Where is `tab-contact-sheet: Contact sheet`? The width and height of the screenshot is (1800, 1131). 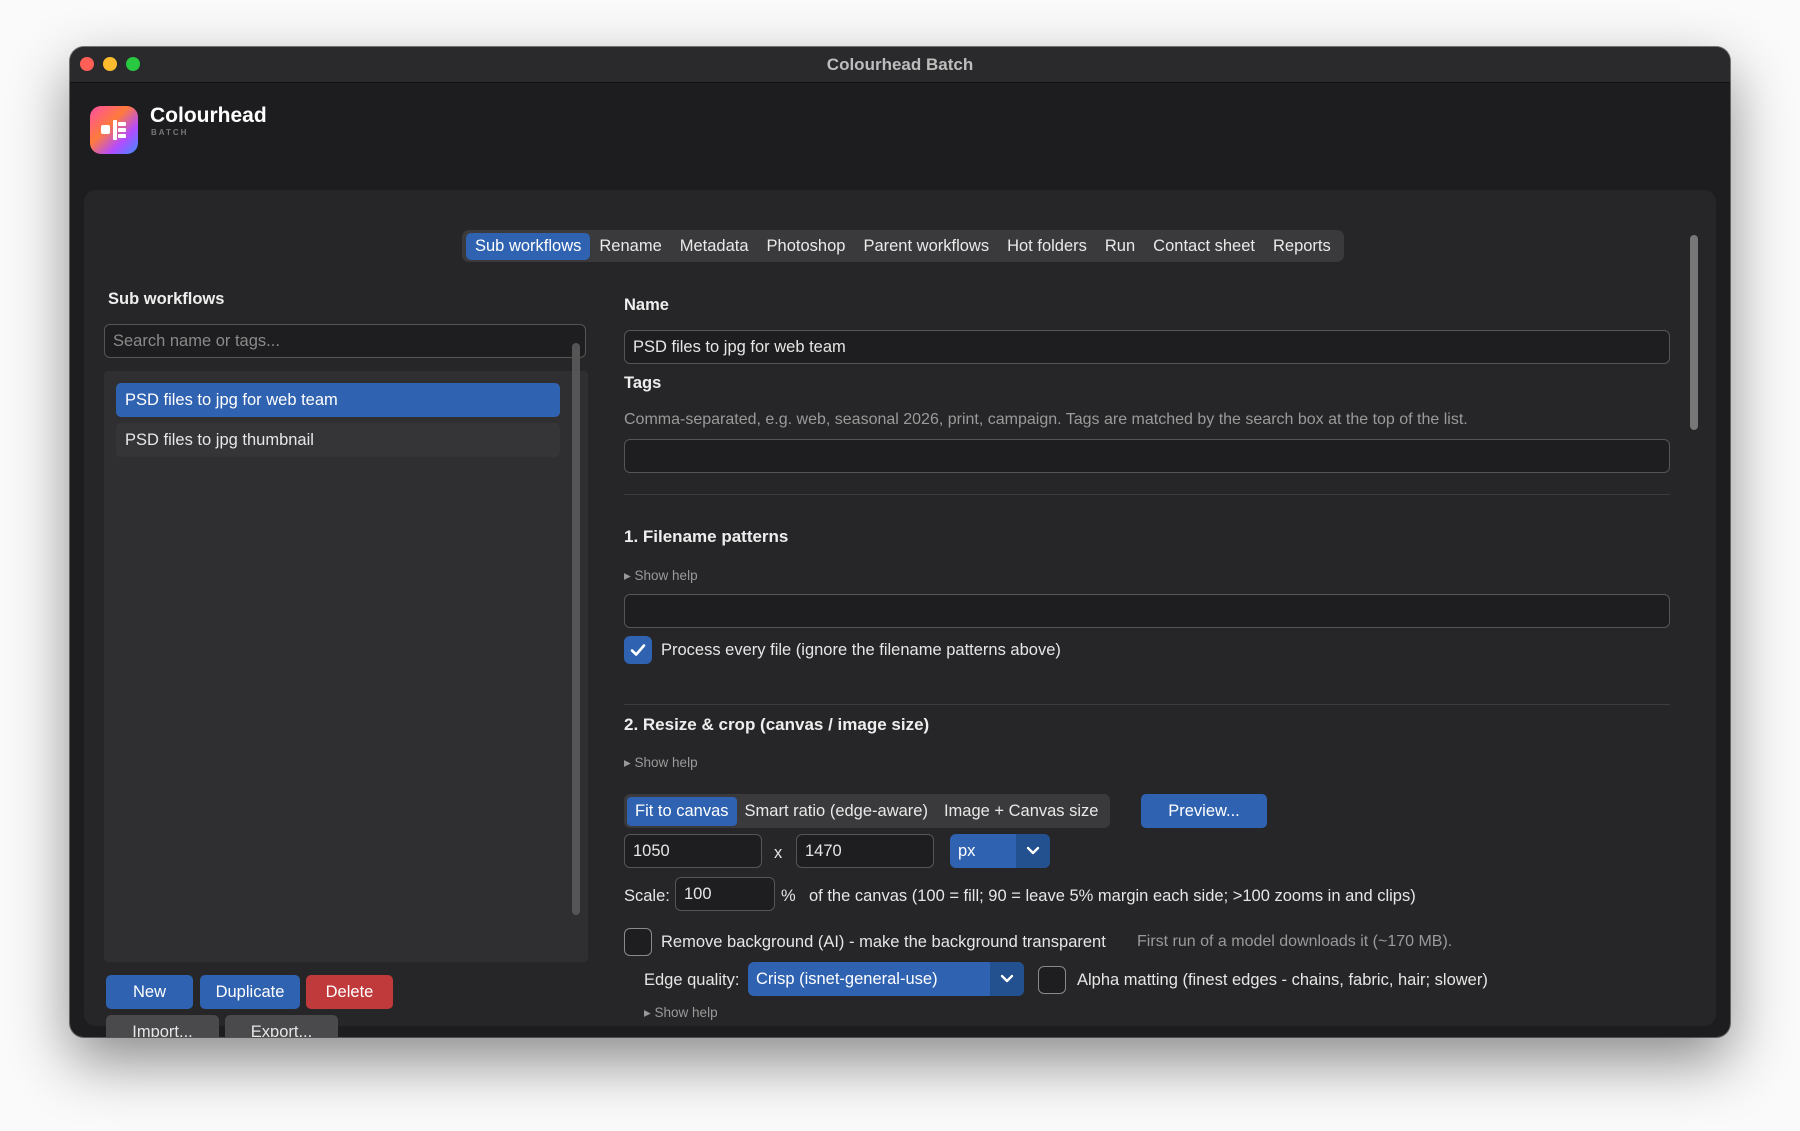
tab-contact-sheet: Contact sheet is located at coordinates (1204, 246).